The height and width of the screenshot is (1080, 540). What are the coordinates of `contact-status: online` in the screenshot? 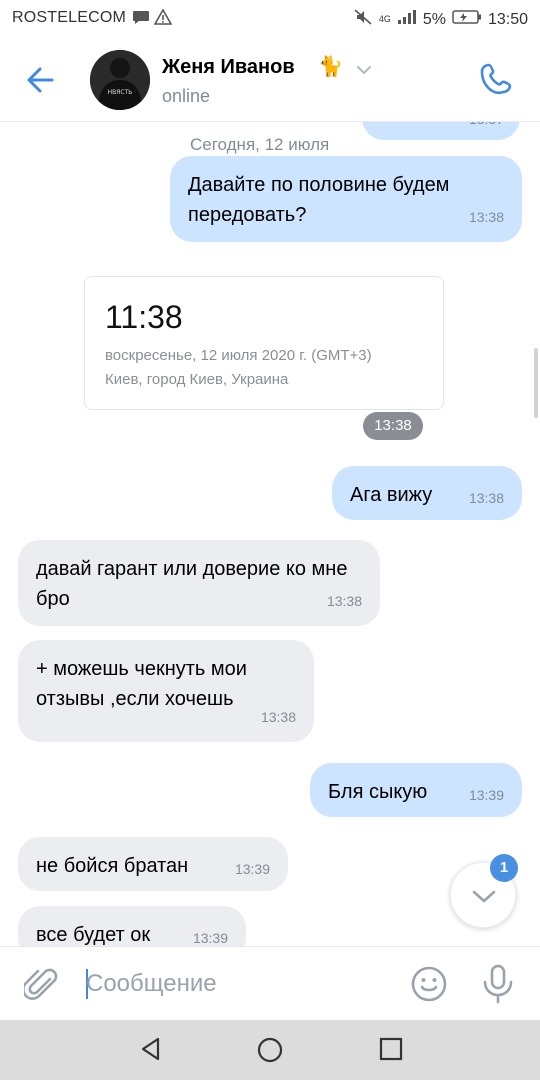 It's located at (186, 96).